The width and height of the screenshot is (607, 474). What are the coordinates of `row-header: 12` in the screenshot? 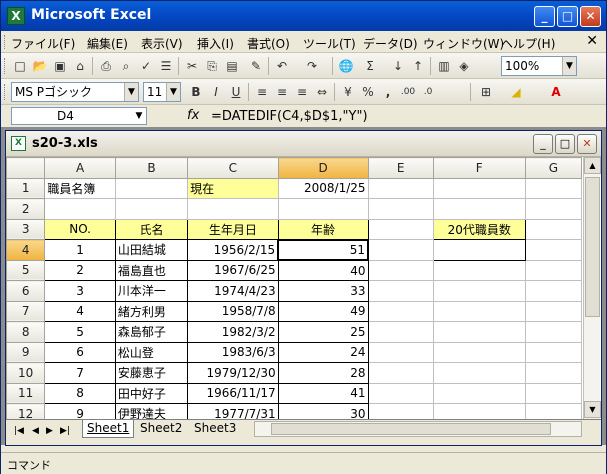 It's located at (26, 411).